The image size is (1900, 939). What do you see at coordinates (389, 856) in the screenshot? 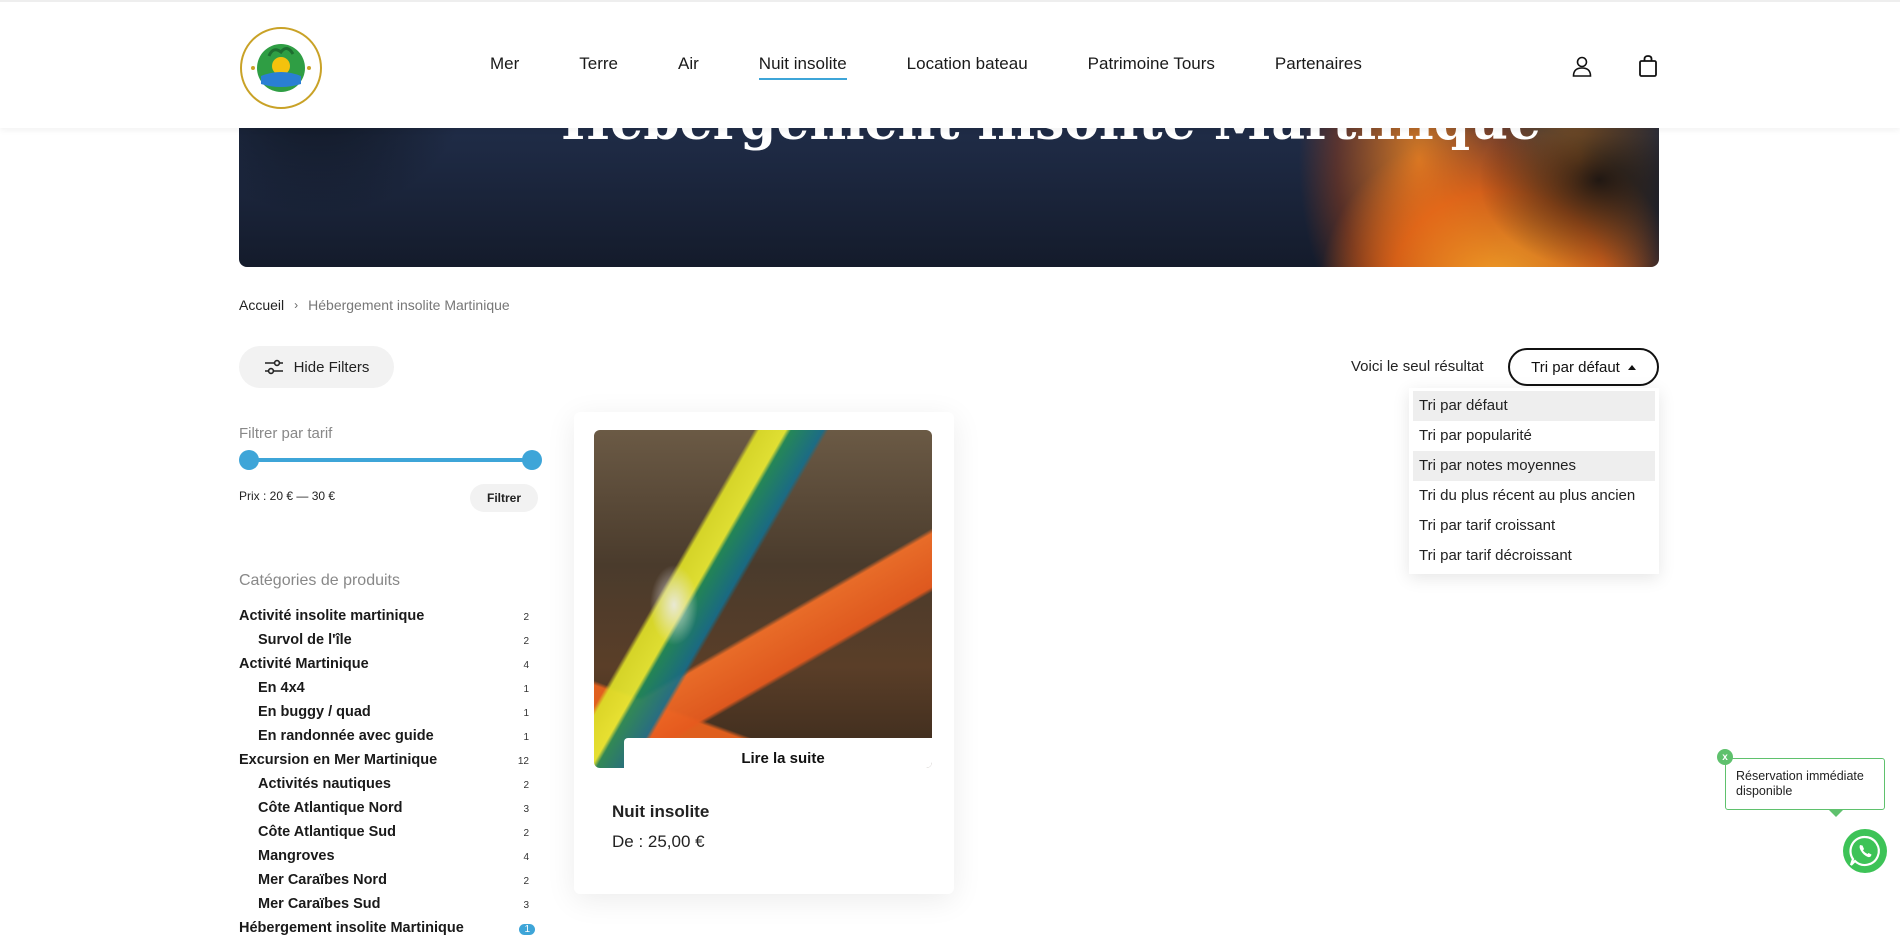
I see `category-item: Mangroves 4` at bounding box center [389, 856].